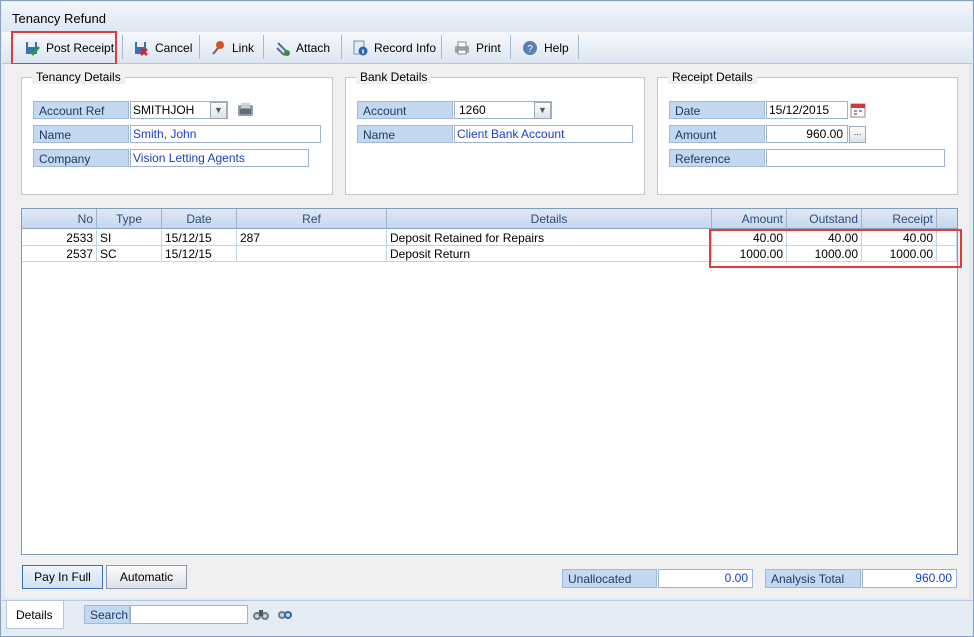  I want to click on cancel-icon, so click(141, 49).